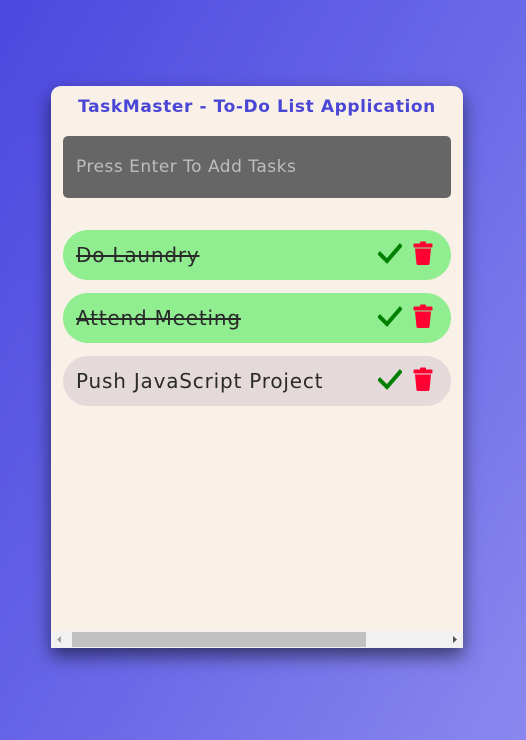 The width and height of the screenshot is (526, 740). Describe the element at coordinates (200, 381) in the screenshot. I see `task-text: Push JavaScript Project` at that location.